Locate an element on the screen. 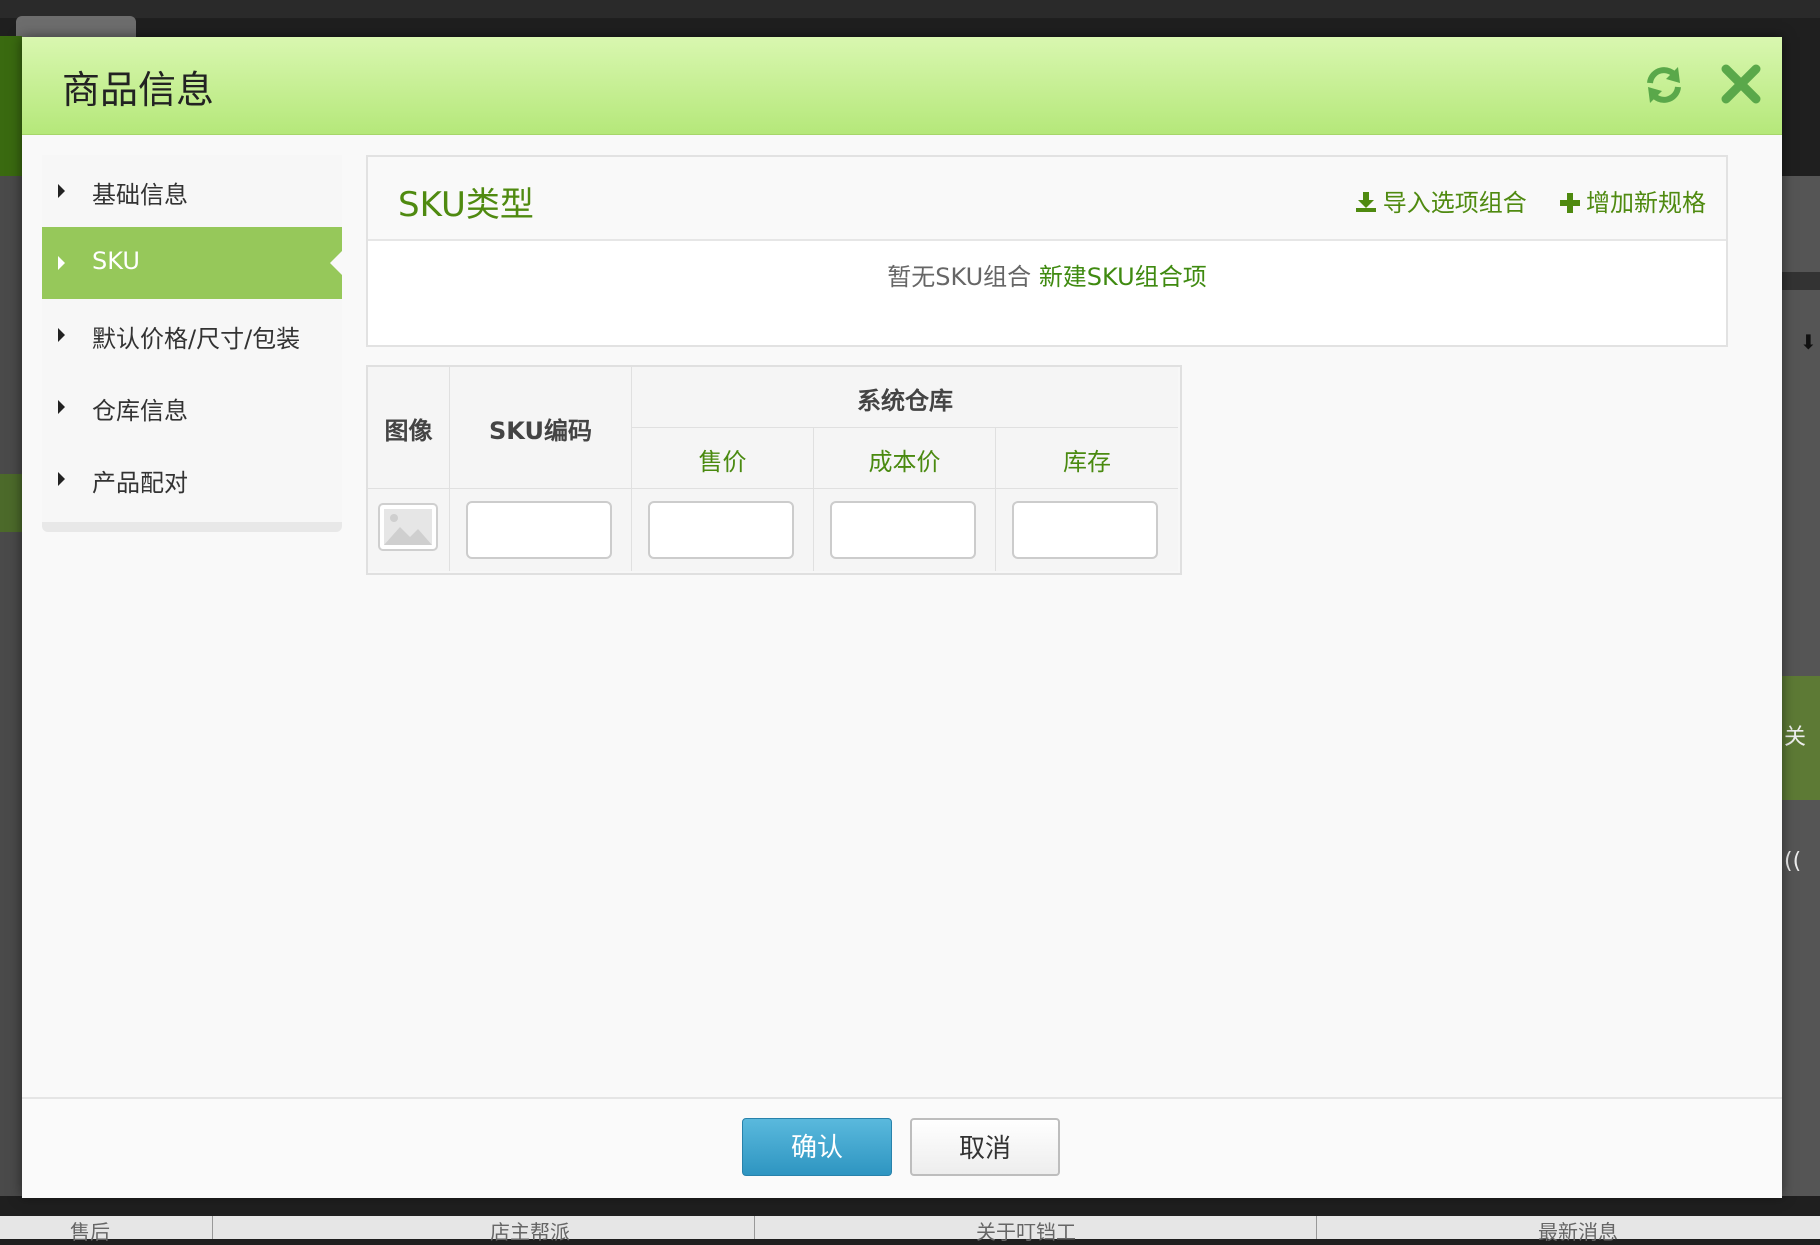 This screenshot has height=1245, width=1820. sidebar-item-label: 基础信息 is located at coordinates (140, 195).